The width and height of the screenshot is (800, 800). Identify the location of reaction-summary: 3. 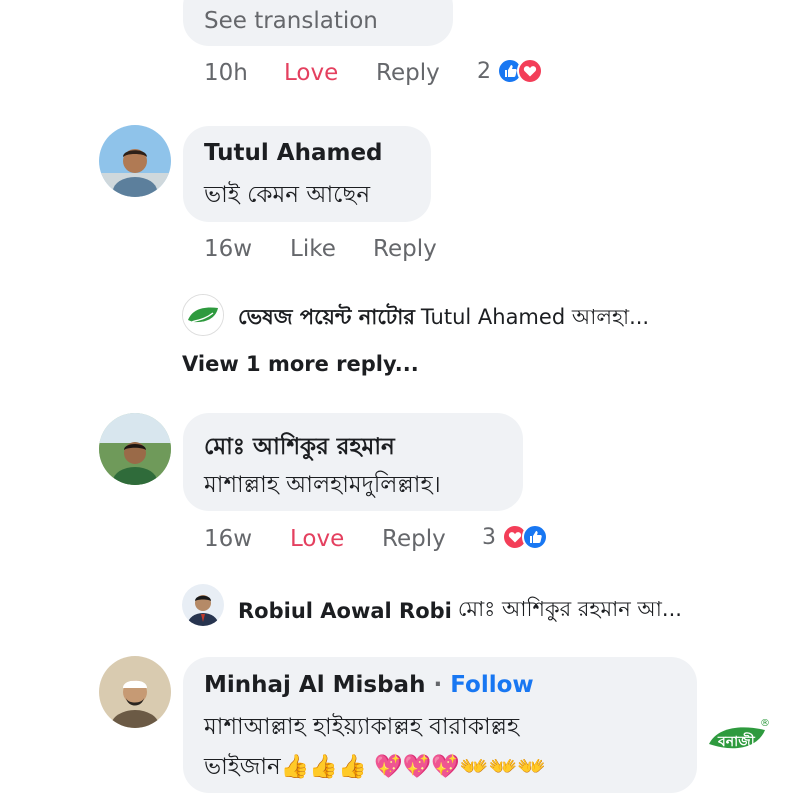
(515, 537).